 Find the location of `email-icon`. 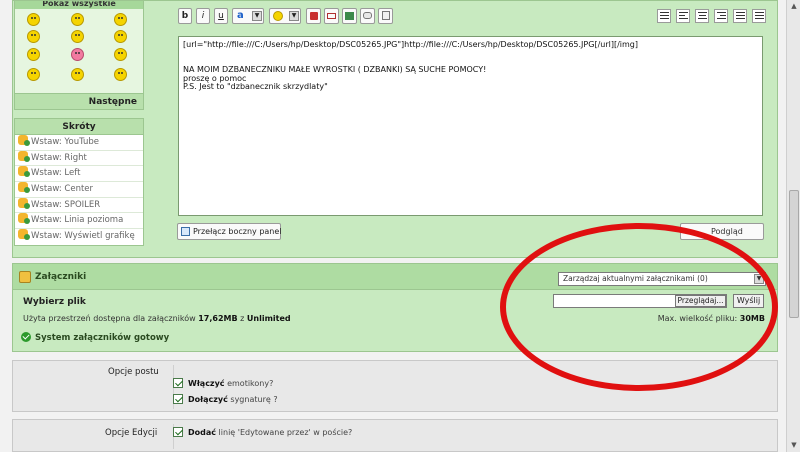

email-icon is located at coordinates (331, 16).